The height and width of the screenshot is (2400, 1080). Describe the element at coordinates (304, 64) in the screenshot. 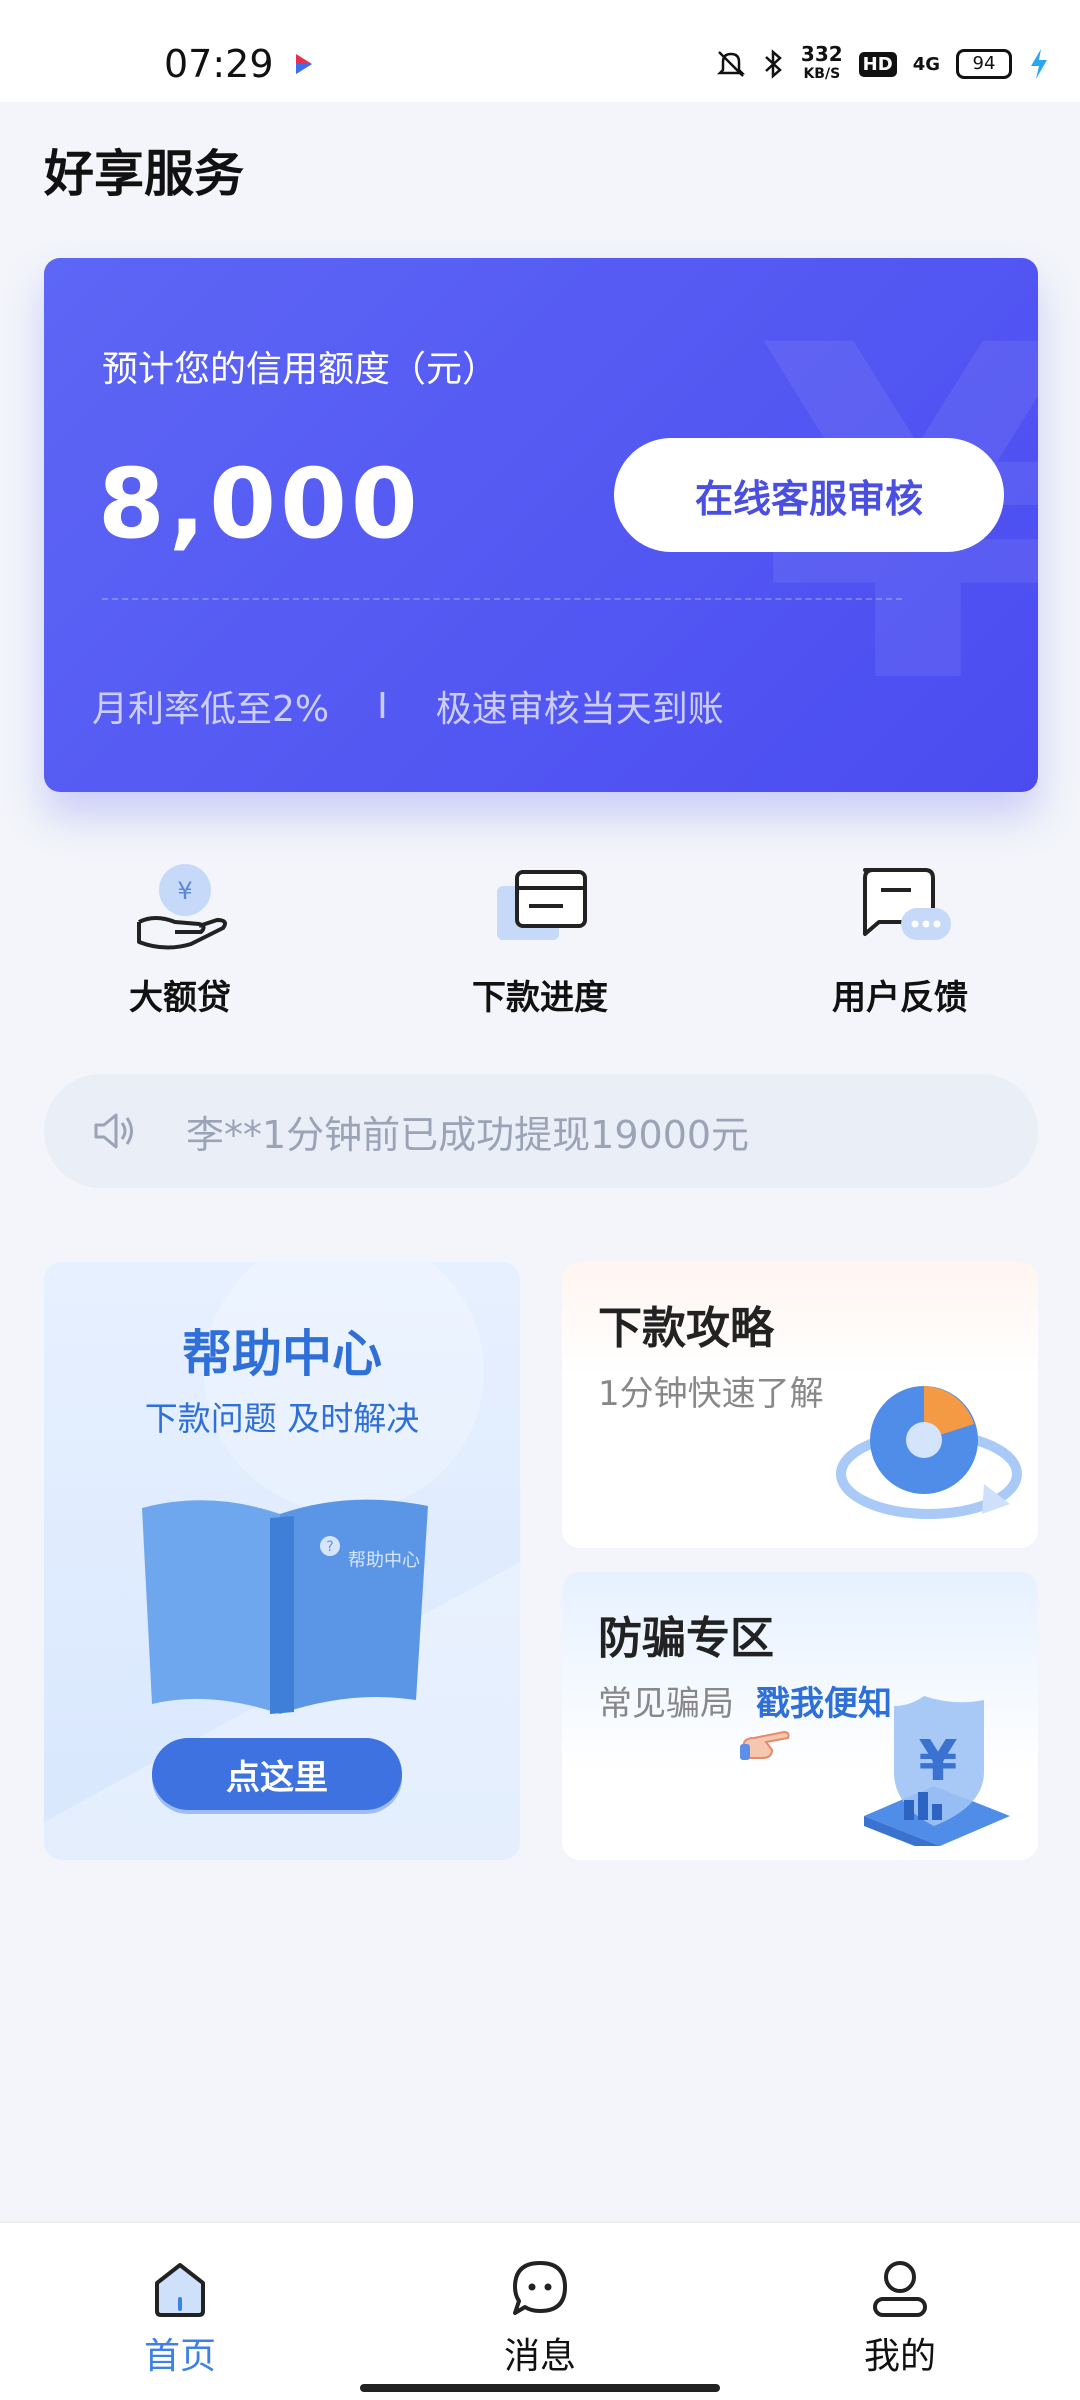

I see `app-logo-icon` at that location.